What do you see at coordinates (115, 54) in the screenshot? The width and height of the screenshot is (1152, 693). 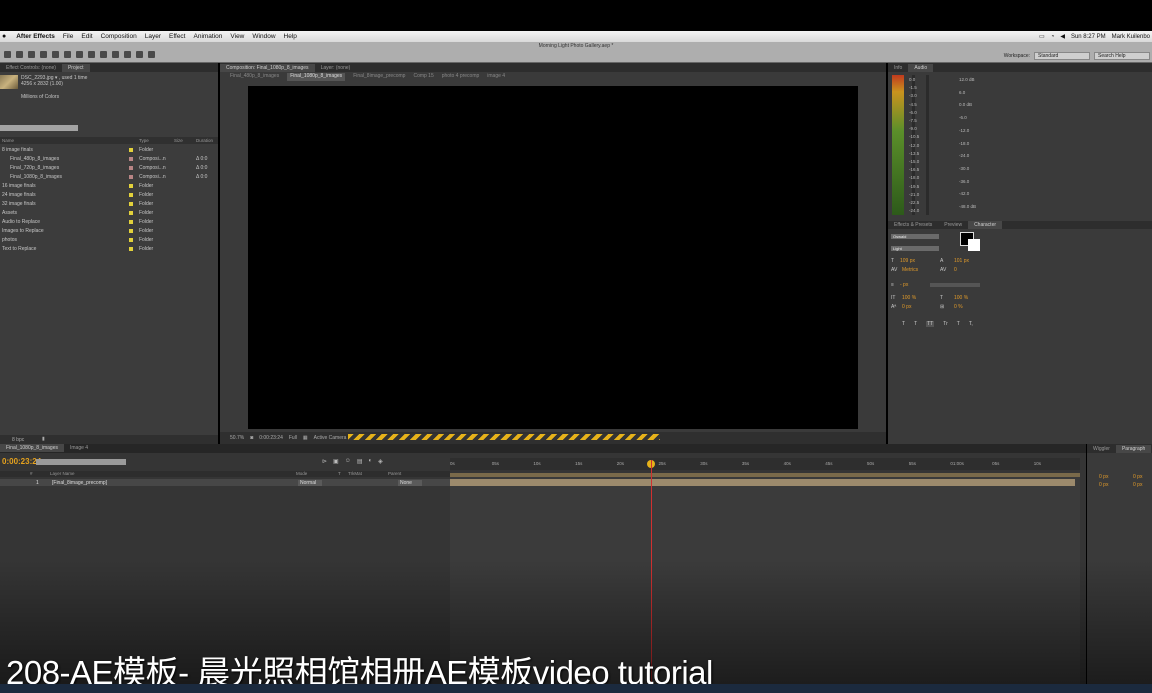 I see `brush-tool-icon` at bounding box center [115, 54].